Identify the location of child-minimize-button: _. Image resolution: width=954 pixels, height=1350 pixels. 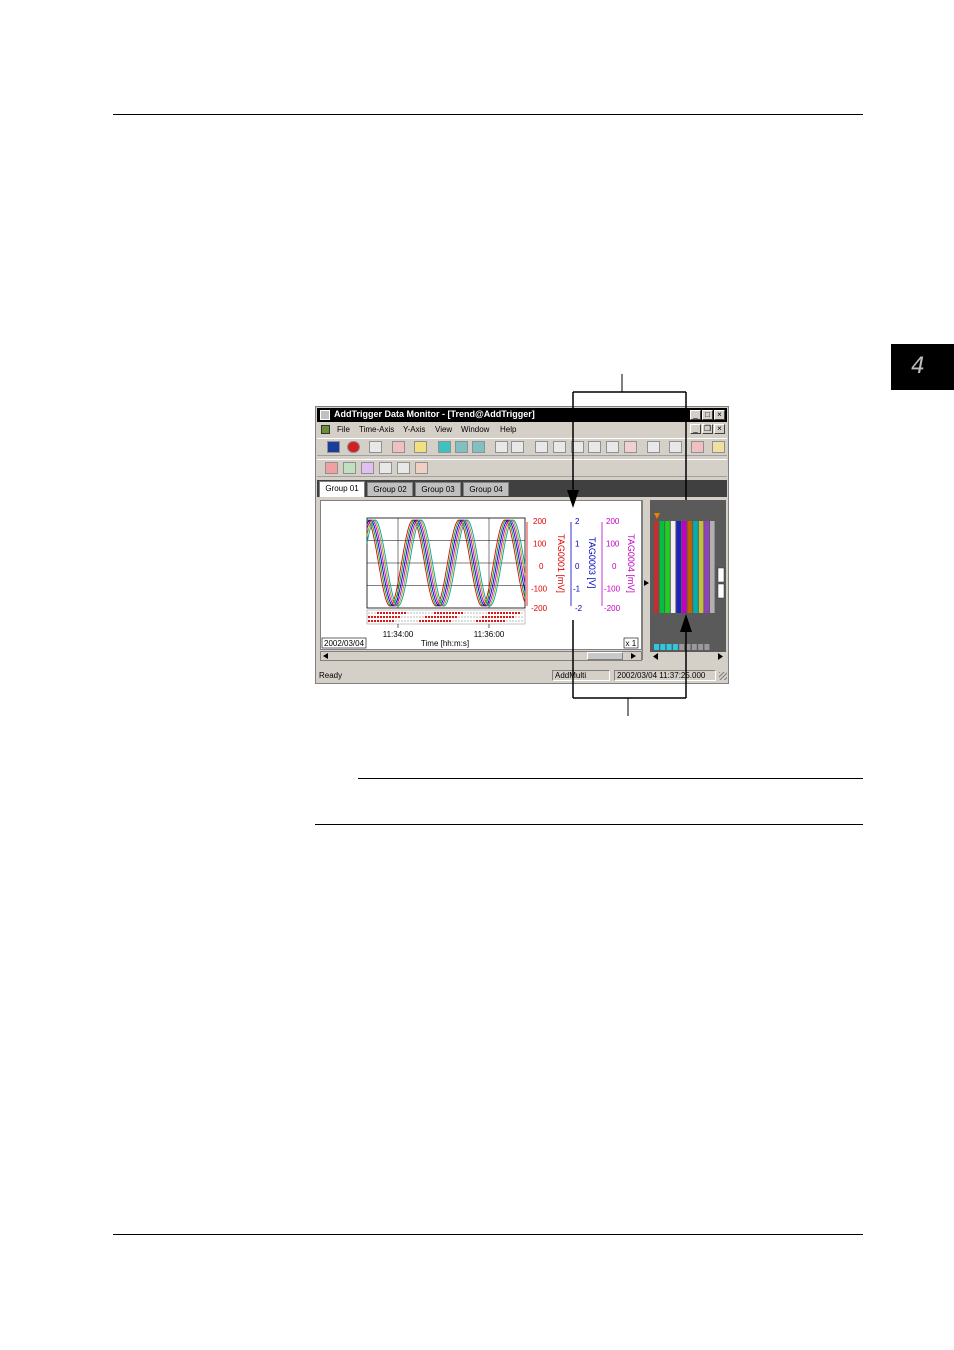
(695, 429).